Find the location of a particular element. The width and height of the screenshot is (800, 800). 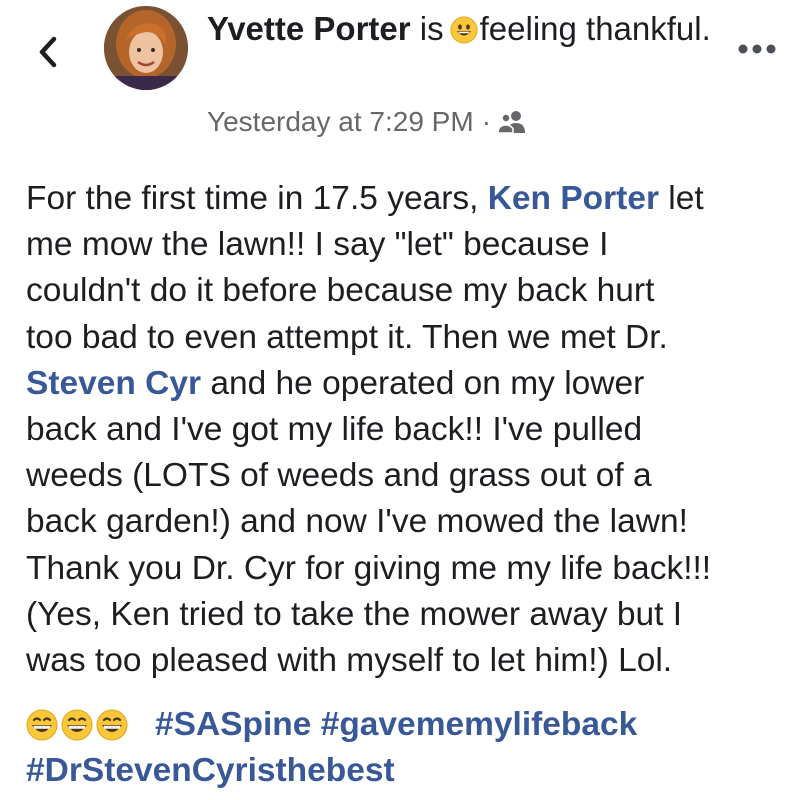

back-button is located at coordinates (50, 52).